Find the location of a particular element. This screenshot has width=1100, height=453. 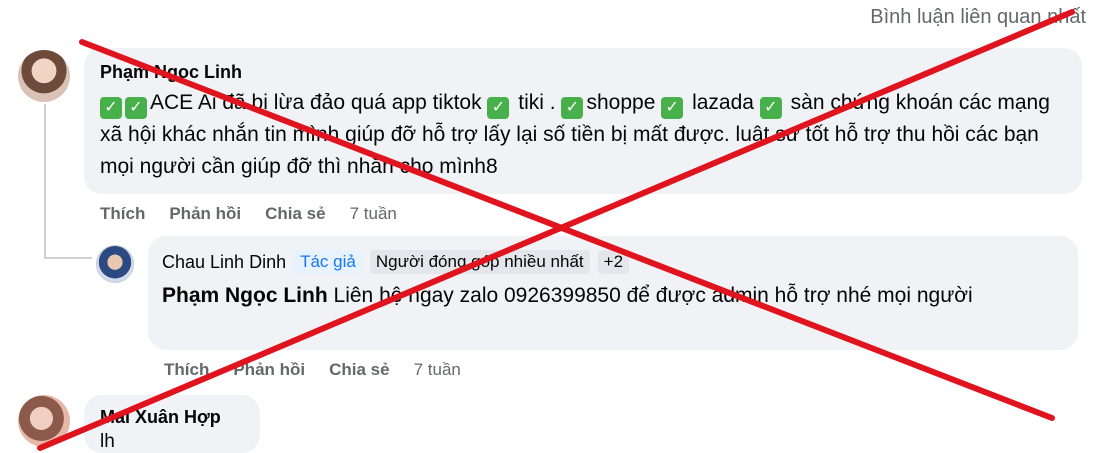

reply-actions: Thích Phản hồi Chia sẻ 7 tuần is located at coordinates (312, 370).